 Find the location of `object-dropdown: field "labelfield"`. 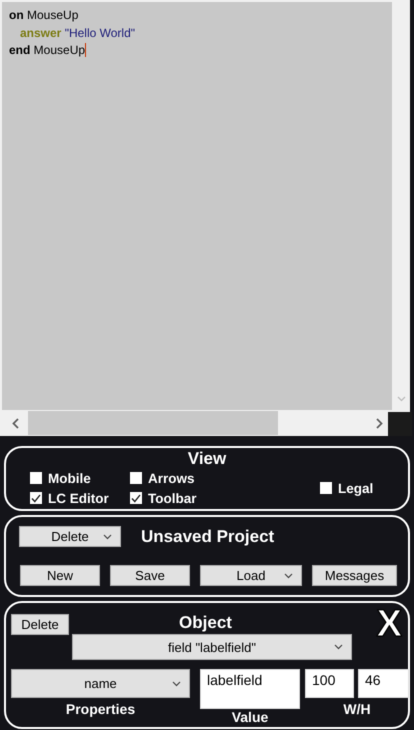

object-dropdown: field "labelfield" is located at coordinates (212, 647).